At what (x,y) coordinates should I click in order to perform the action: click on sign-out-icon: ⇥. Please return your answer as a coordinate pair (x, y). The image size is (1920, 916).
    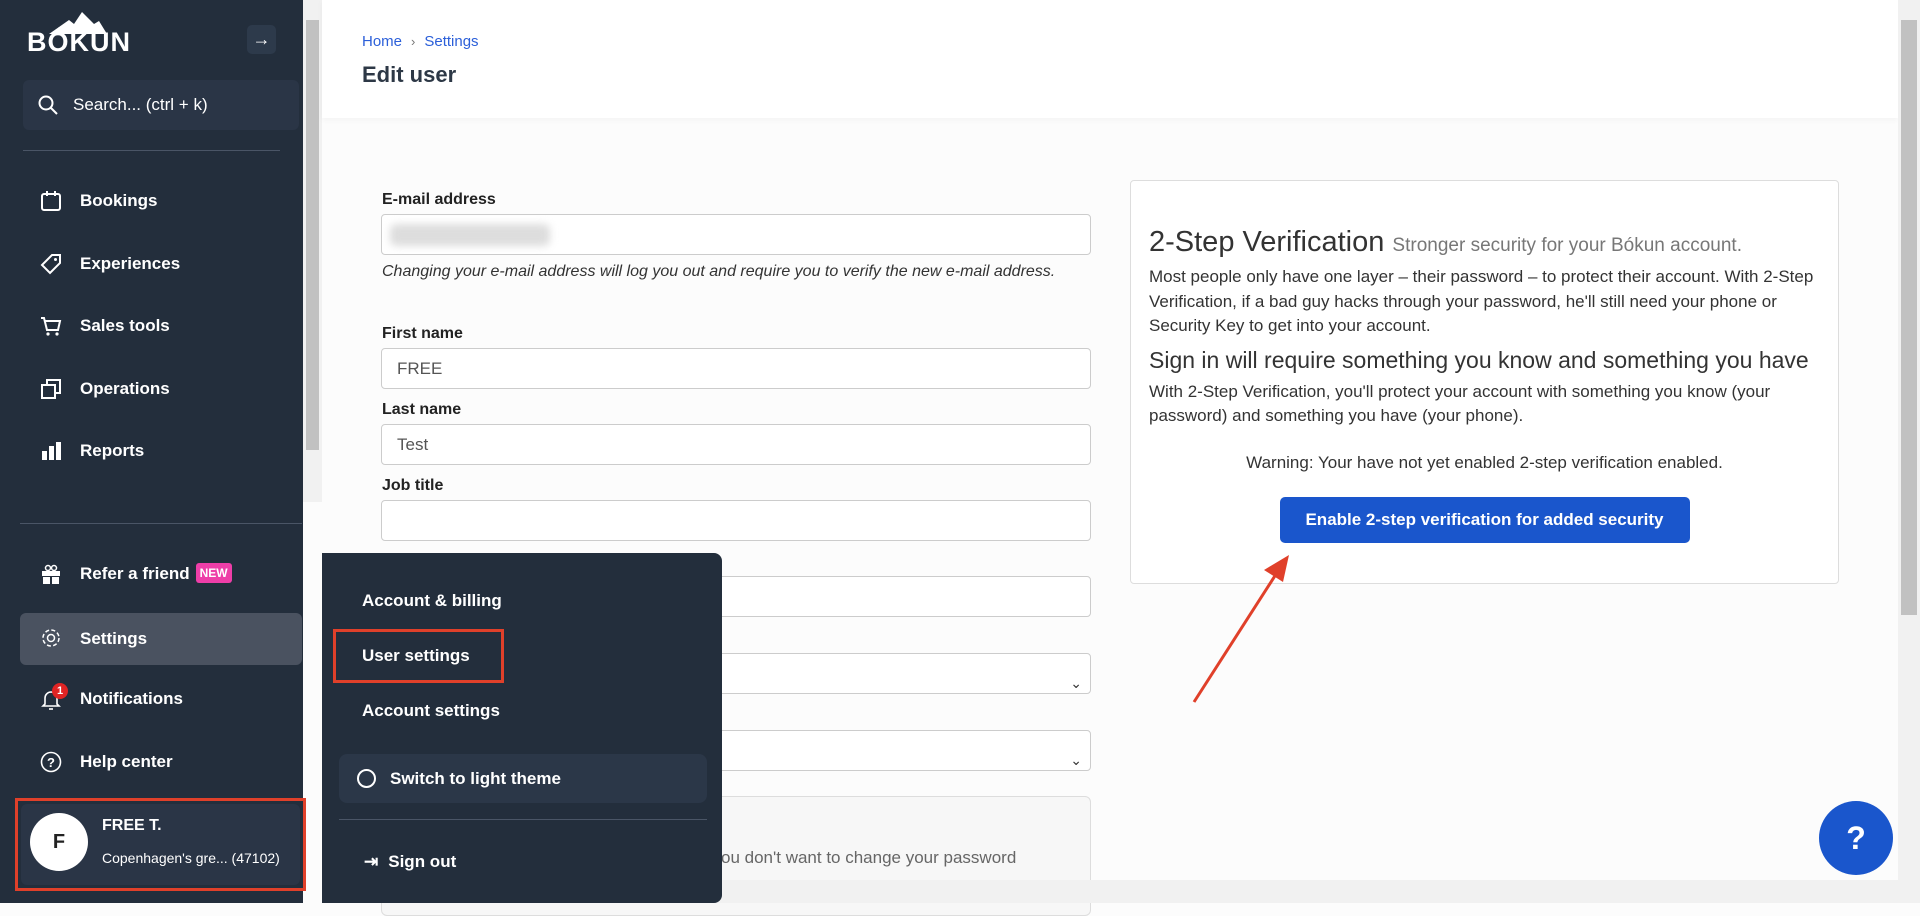
    Looking at the image, I should click on (371, 861).